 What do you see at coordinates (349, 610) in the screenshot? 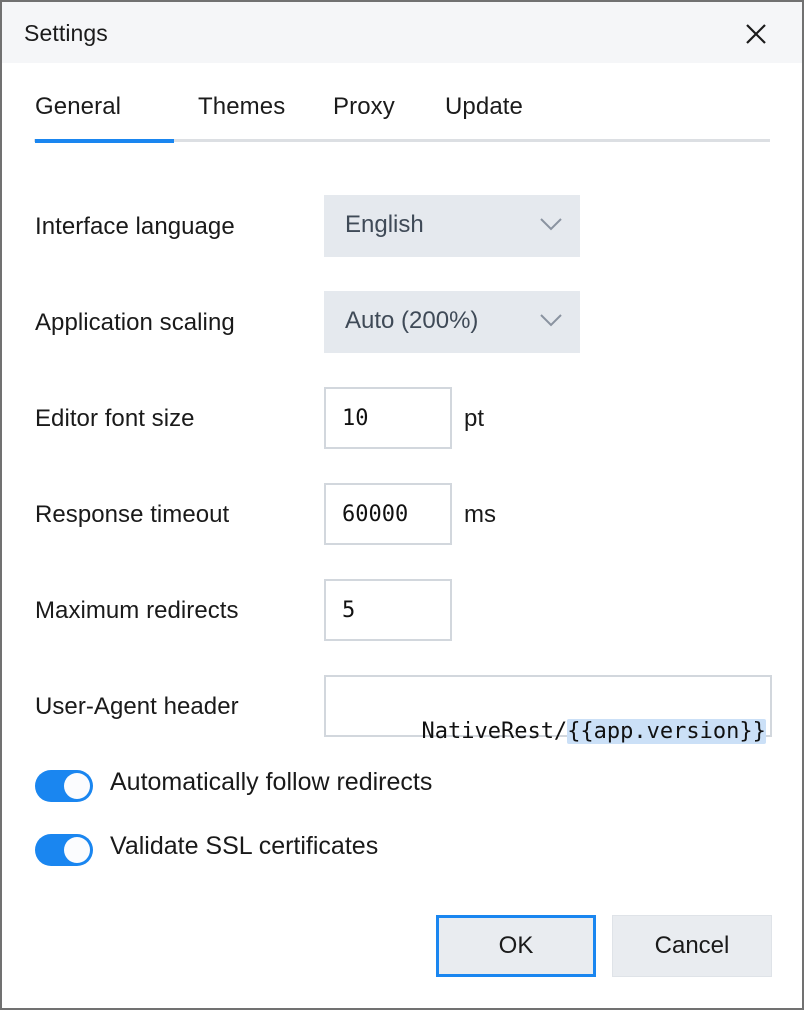
I see `maximum-redirects-value: 5` at bounding box center [349, 610].